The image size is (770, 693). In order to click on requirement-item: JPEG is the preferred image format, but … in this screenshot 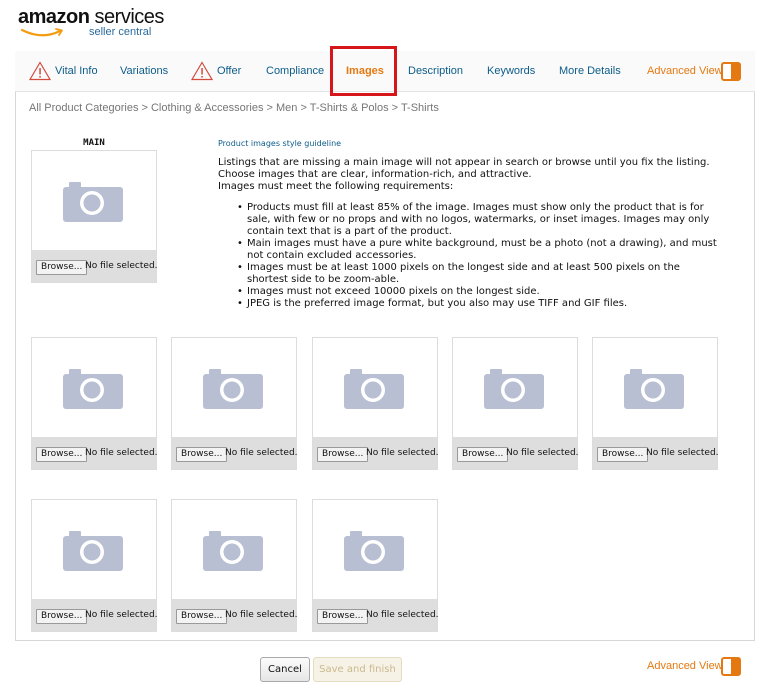, I will do `click(478, 304)`.